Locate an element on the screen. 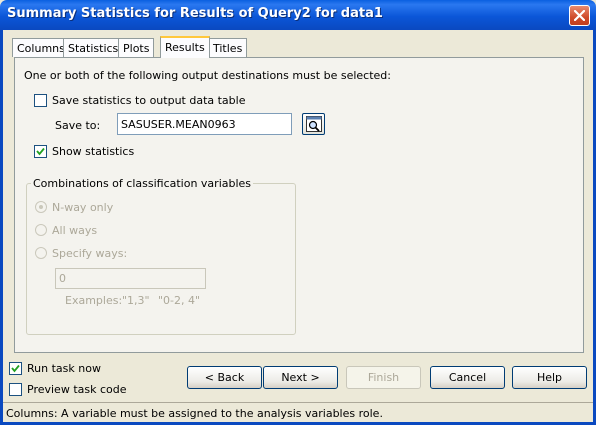 The width and height of the screenshot is (596, 425). close-button is located at coordinates (579, 15).